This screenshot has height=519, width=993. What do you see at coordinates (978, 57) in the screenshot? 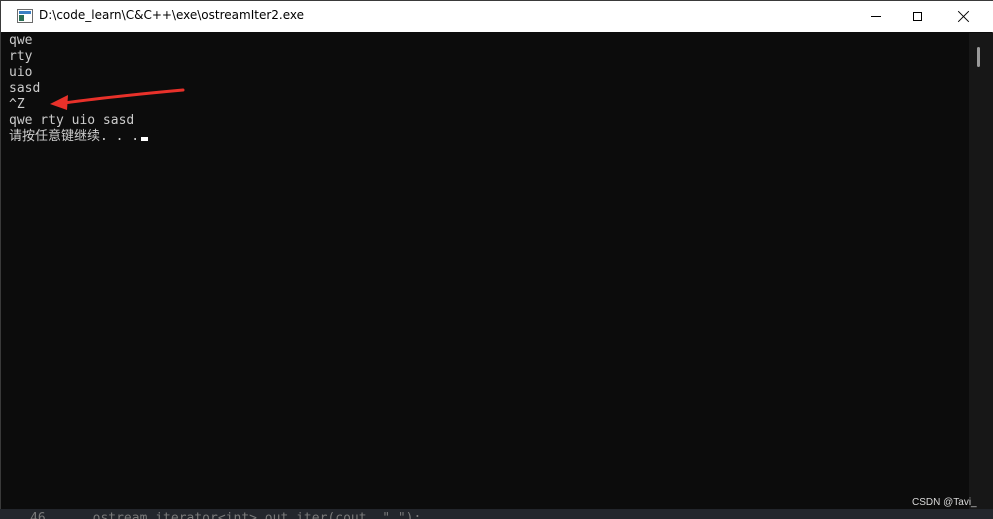
I see `scrollbar-thumb` at bounding box center [978, 57].